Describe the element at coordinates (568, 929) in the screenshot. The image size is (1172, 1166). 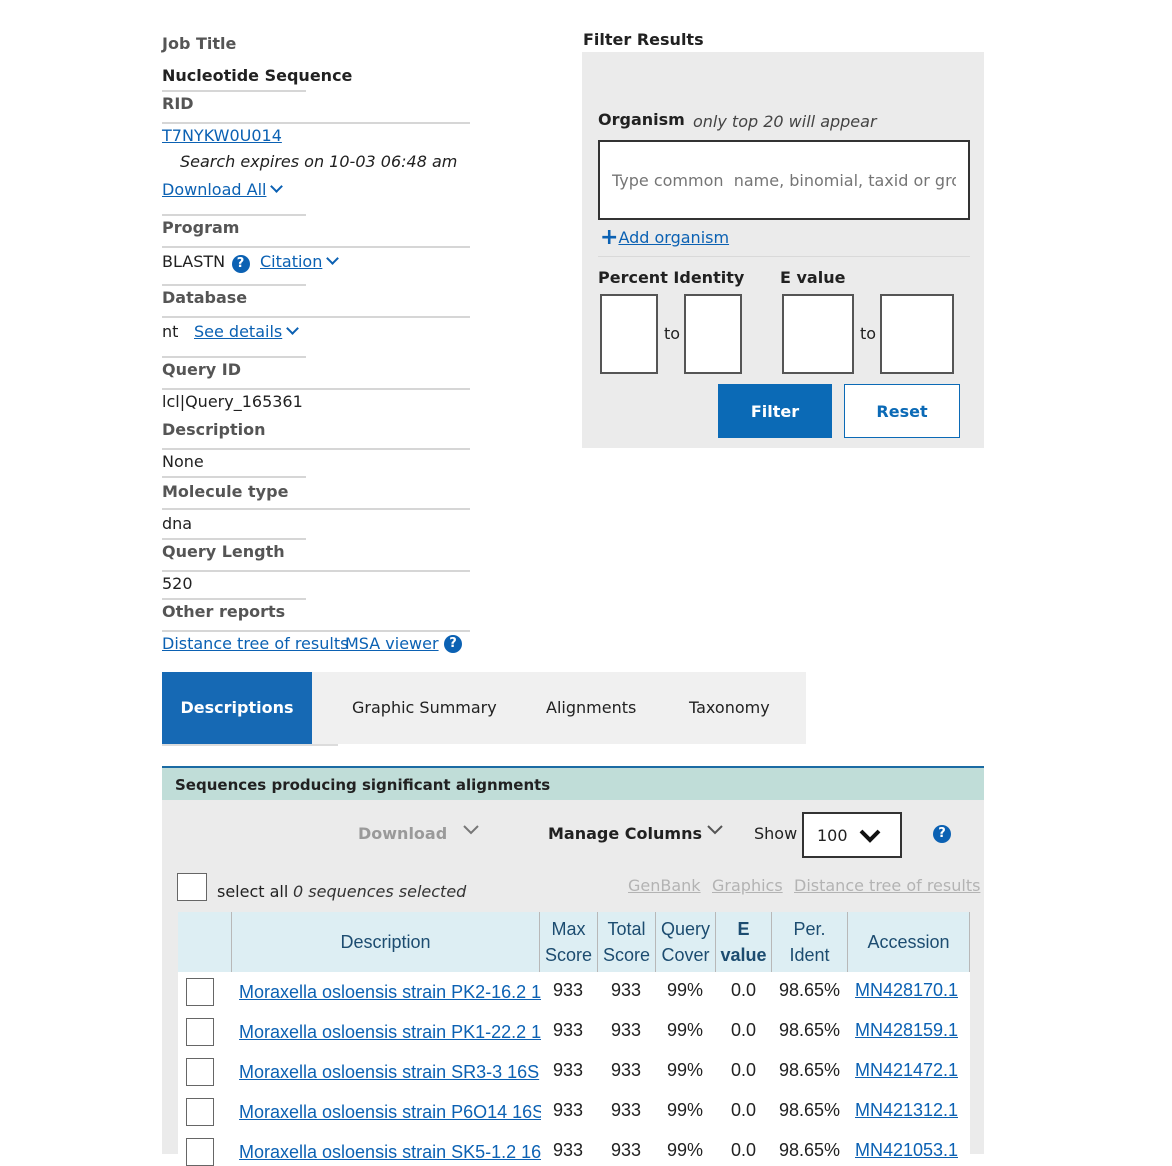
I see `column-header-label: Max` at that location.